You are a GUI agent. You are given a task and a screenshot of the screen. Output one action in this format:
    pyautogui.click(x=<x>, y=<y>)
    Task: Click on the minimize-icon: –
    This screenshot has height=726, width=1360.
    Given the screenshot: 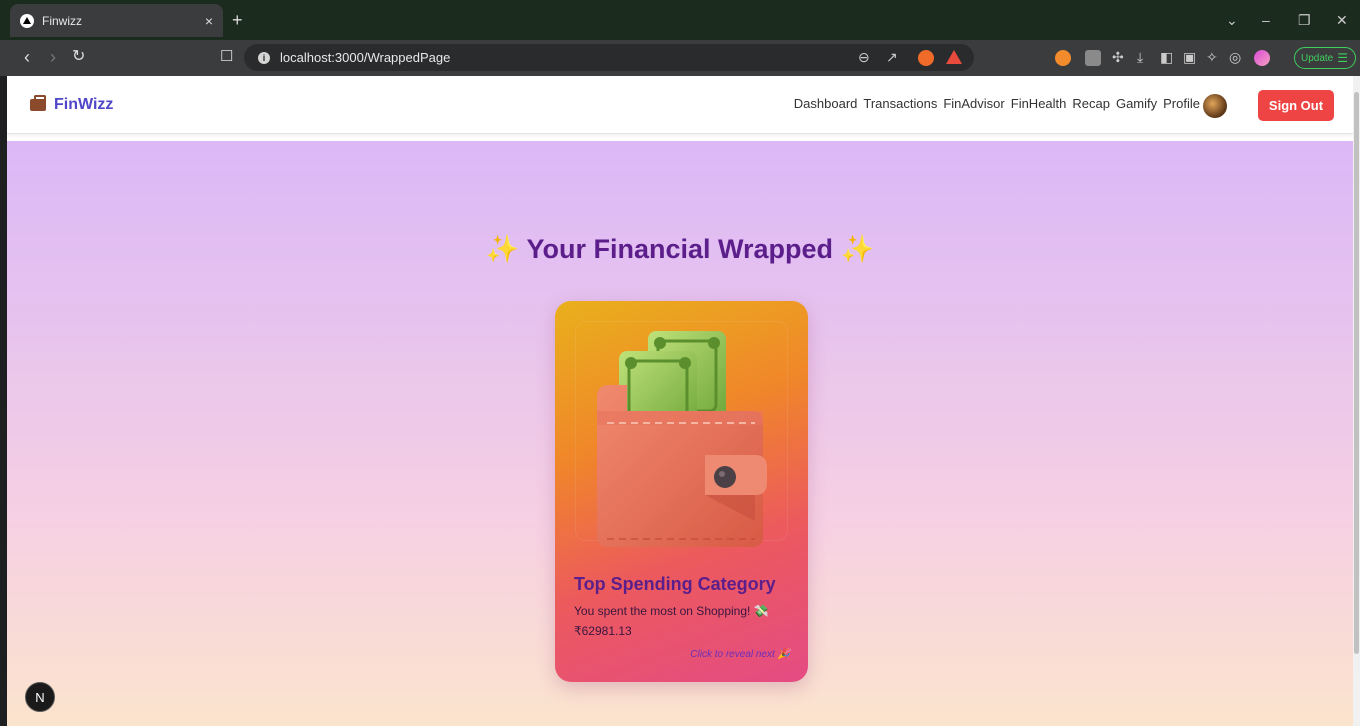 What is the action you would take?
    pyautogui.click(x=1266, y=20)
    